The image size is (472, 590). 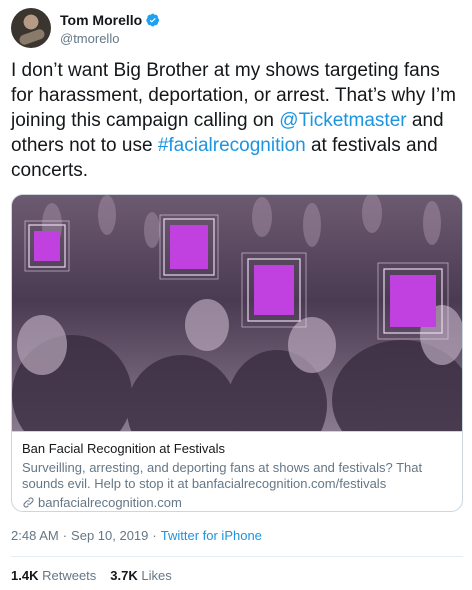 What do you see at coordinates (69, 575) in the screenshot?
I see `retweets-label: Retweets` at bounding box center [69, 575].